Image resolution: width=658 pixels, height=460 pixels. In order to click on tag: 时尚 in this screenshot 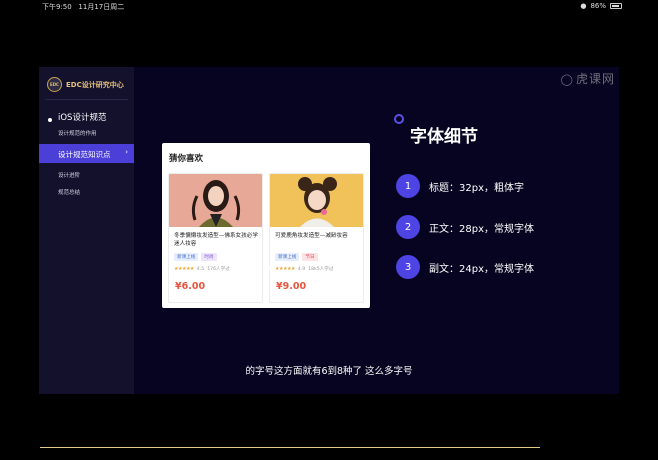, I will do `click(209, 257)`.